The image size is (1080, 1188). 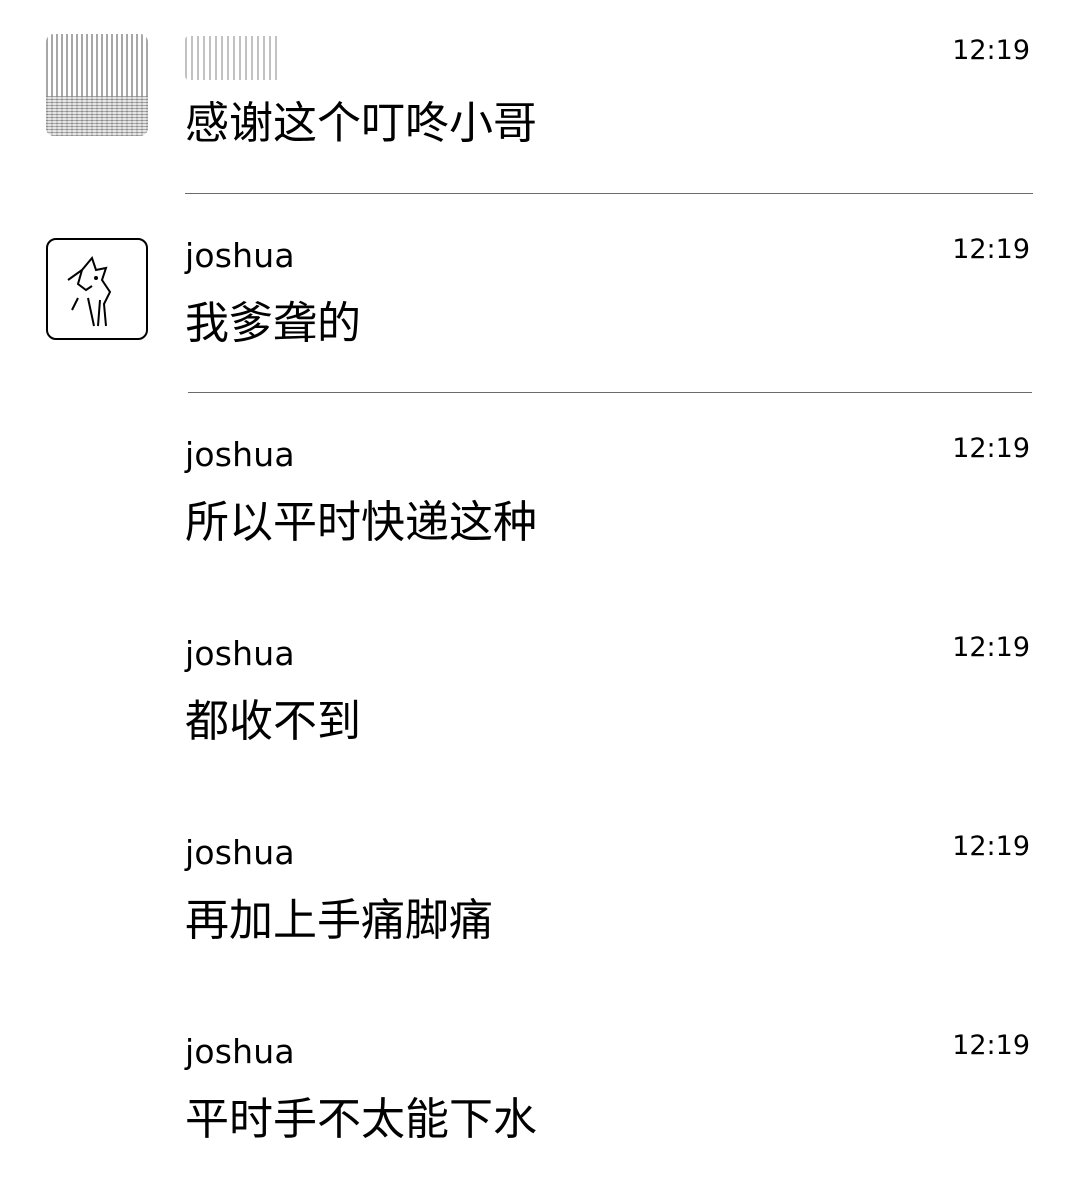 What do you see at coordinates (89, 291) in the screenshot?
I see `cartoon-fox-icon` at bounding box center [89, 291].